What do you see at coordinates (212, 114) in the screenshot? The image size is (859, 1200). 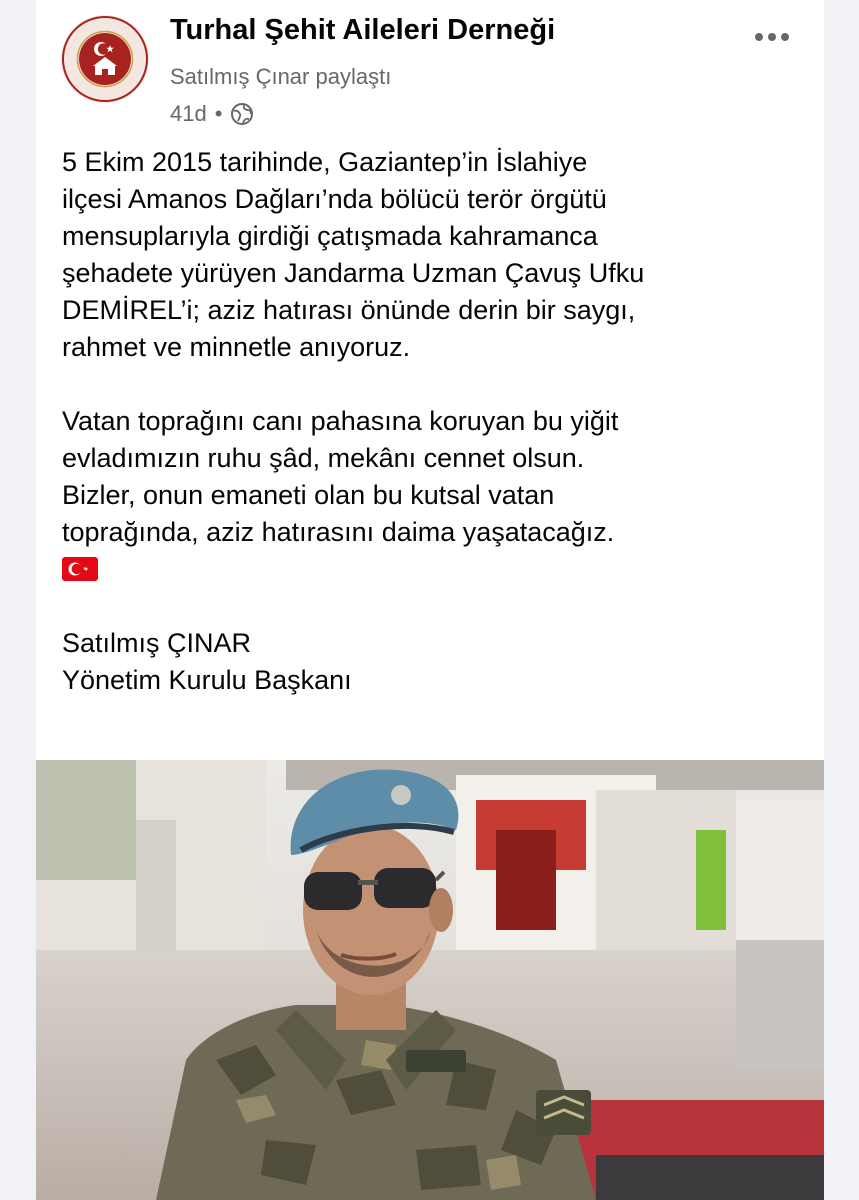 I see `post-meta: 41d •` at bounding box center [212, 114].